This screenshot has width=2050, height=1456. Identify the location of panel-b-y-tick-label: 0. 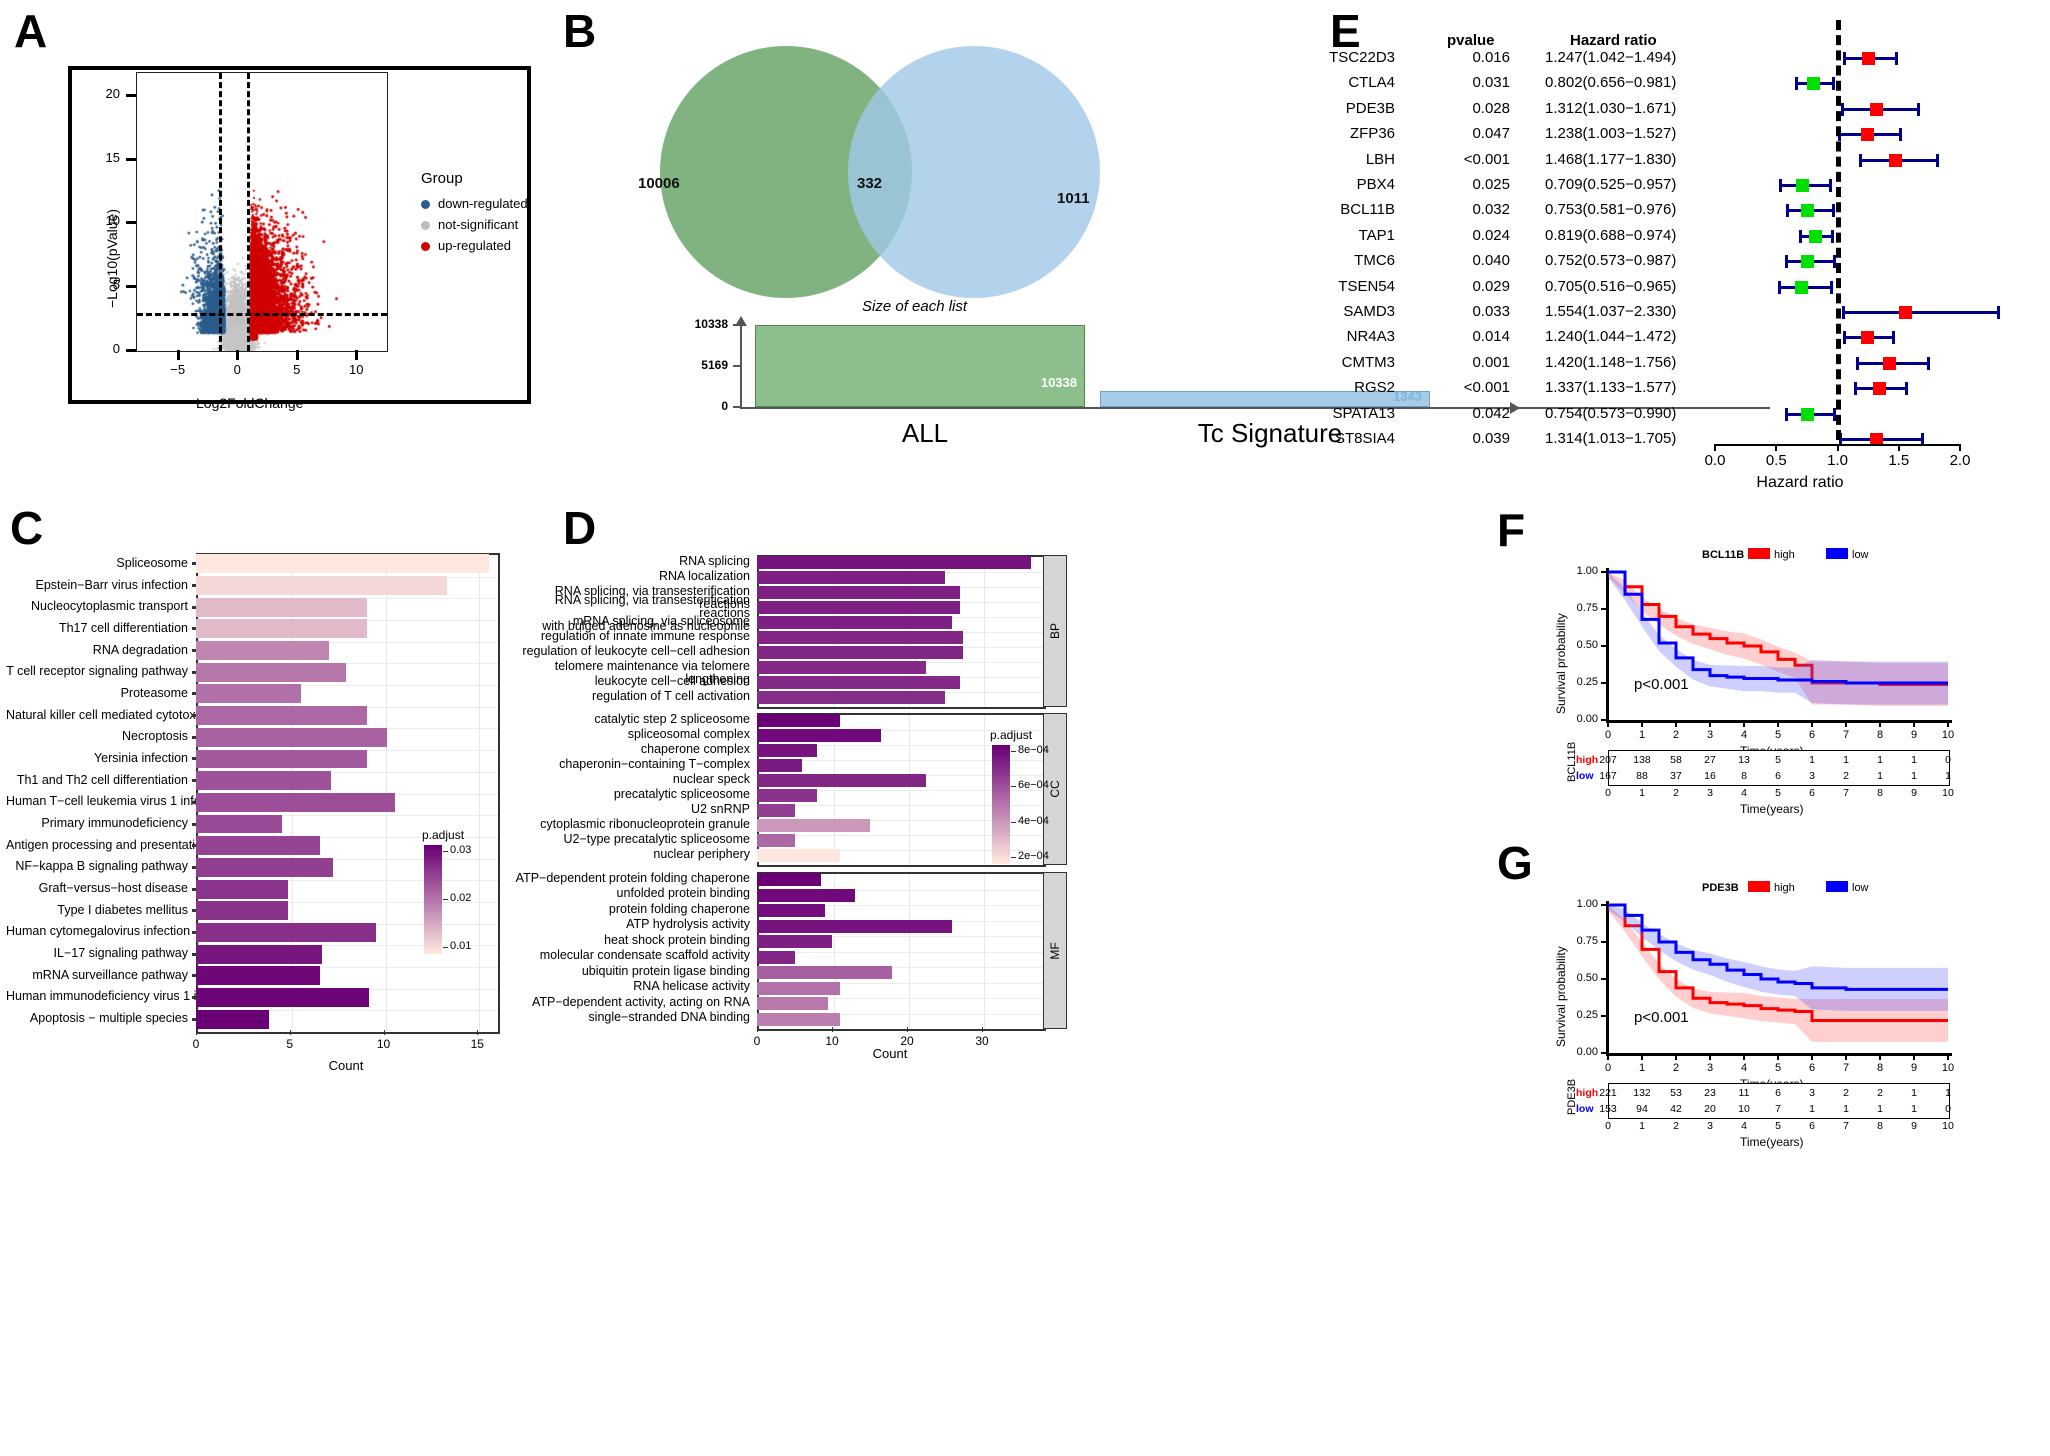
(724, 406).